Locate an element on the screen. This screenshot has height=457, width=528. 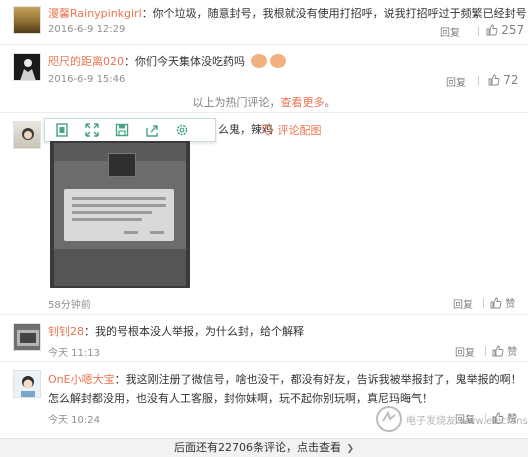
watermark: 电子发烧友 www.elecfans.com is located at coordinates (451, 420).